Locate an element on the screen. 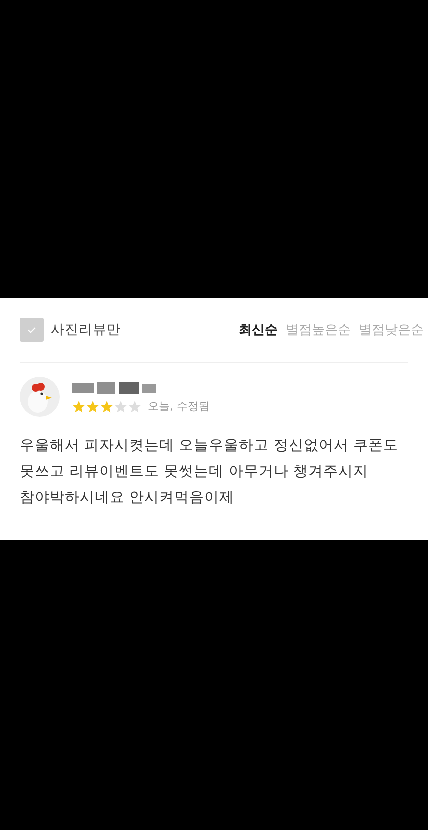 Image resolution: width=428 pixels, height=830 pixels. chicken-avatar-icon is located at coordinates (40, 397).